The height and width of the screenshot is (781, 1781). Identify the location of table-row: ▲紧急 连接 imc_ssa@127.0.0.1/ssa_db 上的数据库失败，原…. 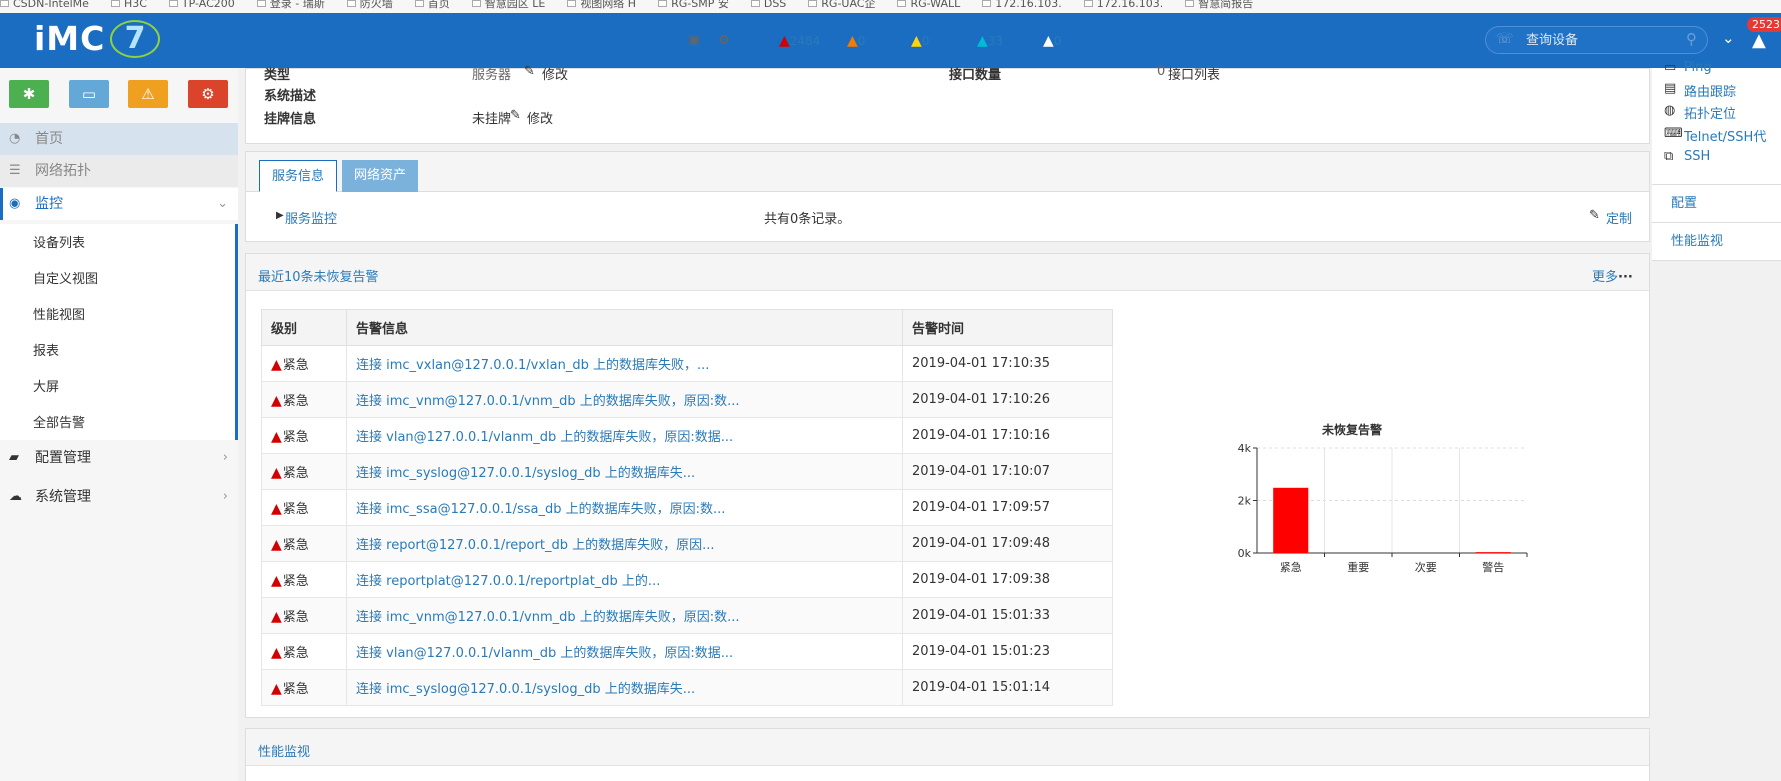
(687, 507).